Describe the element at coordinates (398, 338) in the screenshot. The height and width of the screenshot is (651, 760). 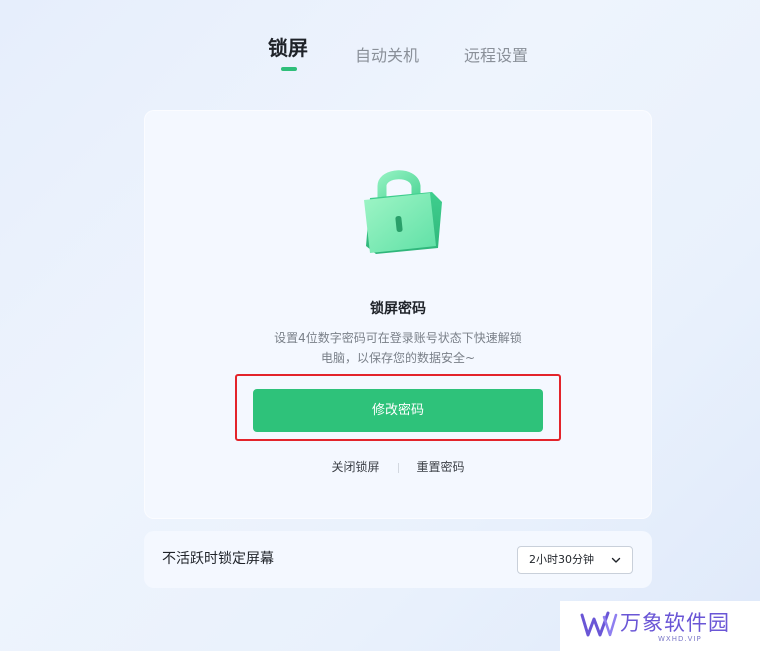
I see `description-line-1: 设置4位数字密码可在登录账号状态下快速解锁` at that location.